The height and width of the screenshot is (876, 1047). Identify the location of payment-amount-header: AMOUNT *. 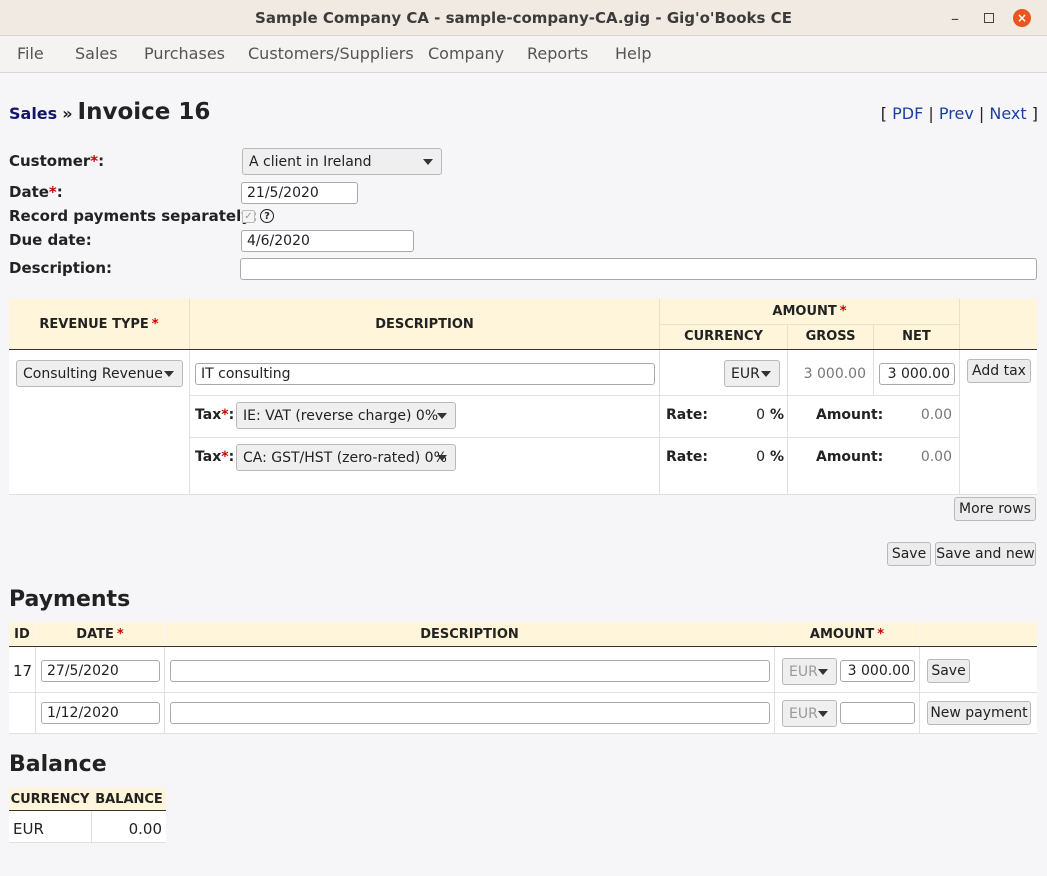
(847, 634).